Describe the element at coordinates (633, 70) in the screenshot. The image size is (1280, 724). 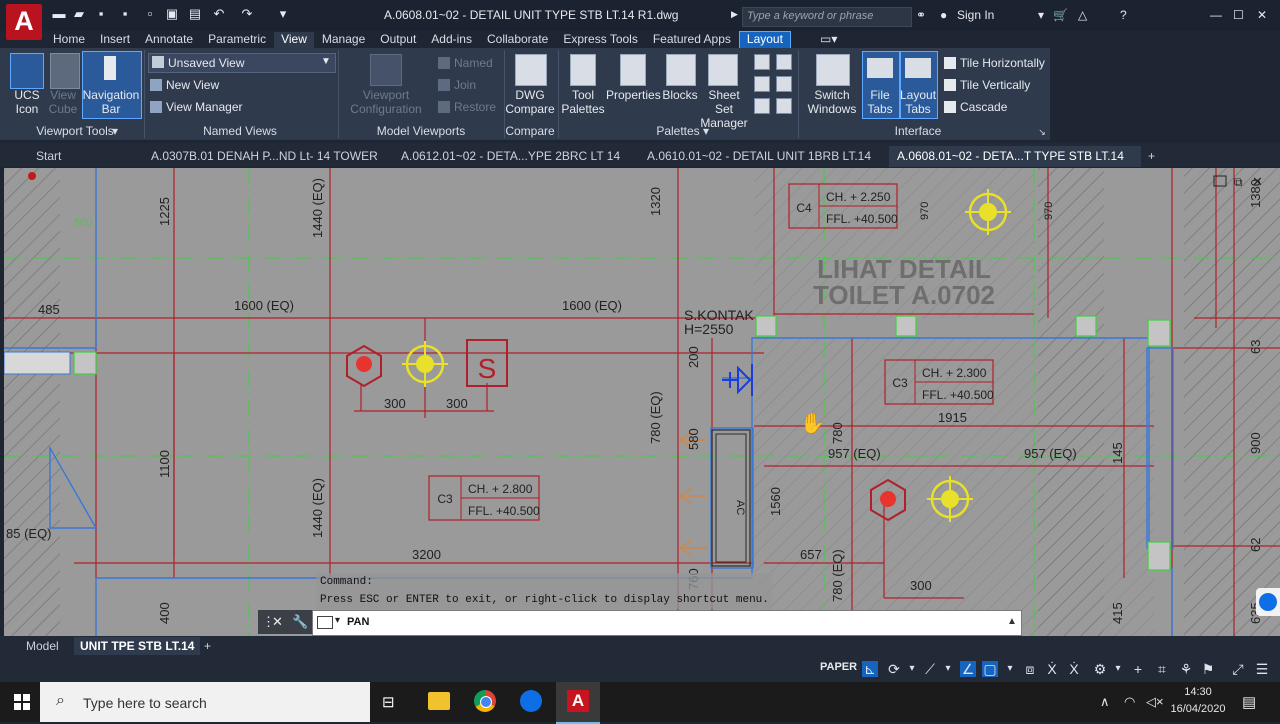
I see `properties-icon` at that location.